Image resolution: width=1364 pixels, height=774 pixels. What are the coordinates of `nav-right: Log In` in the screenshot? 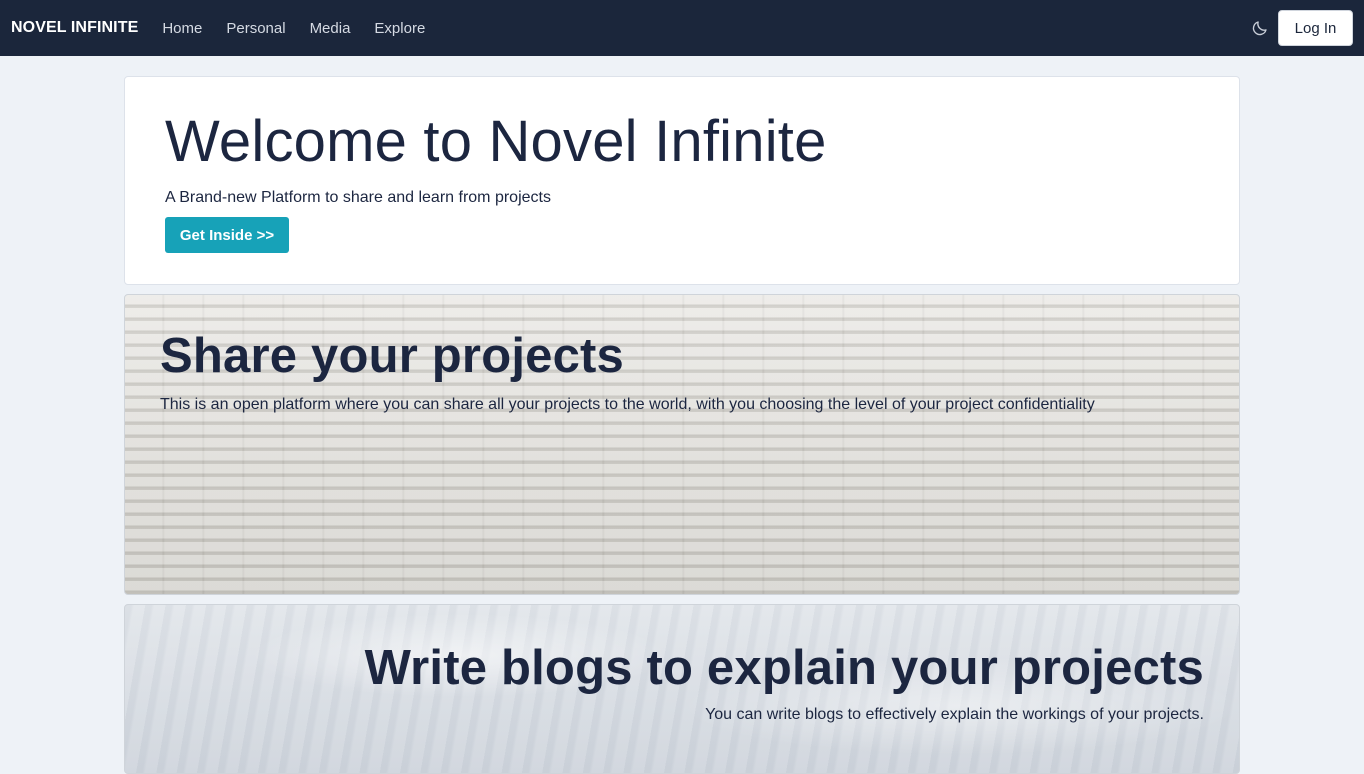 It's located at (1301, 28).